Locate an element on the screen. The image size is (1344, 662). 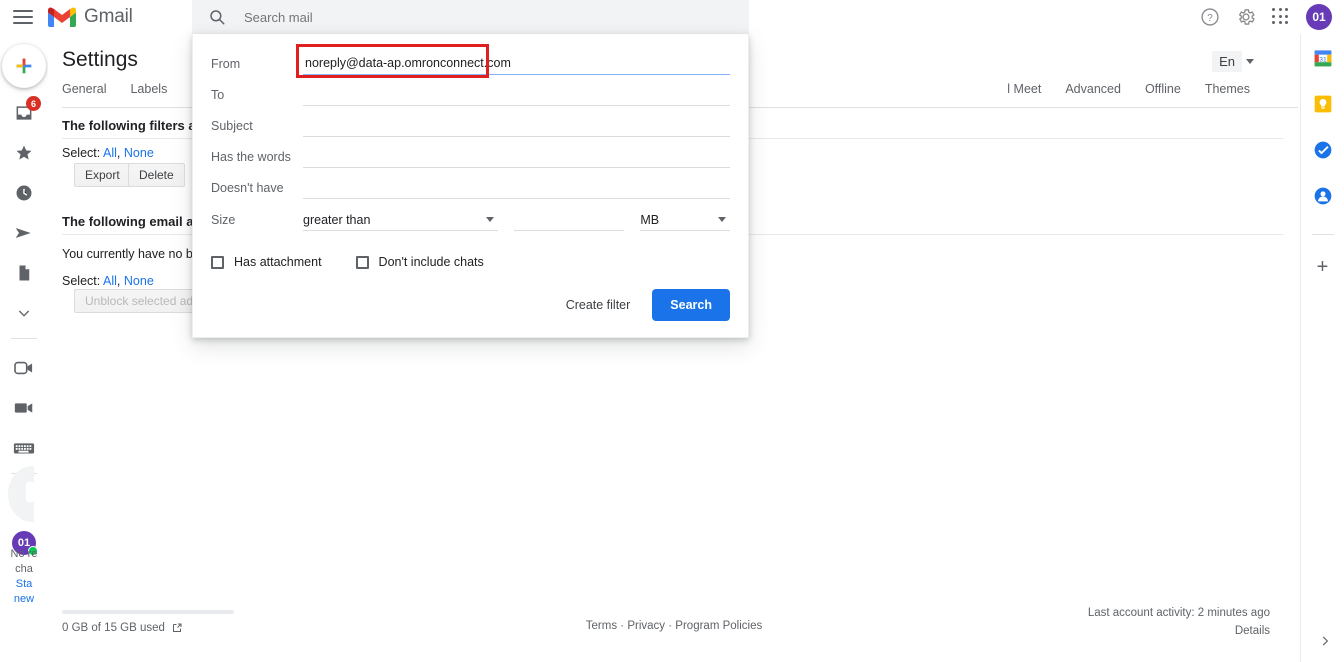
svg-text: 31 is located at coordinates (1323, 59).